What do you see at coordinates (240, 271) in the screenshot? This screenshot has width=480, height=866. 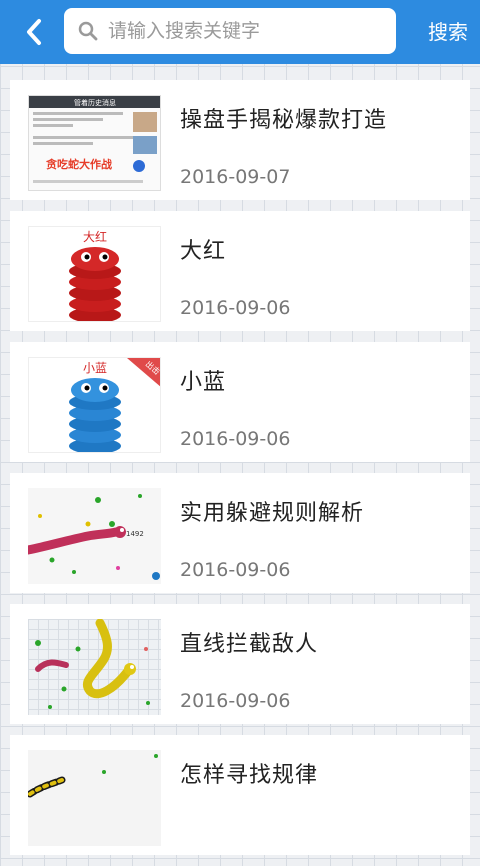 I see `list-item: 大红 大红 2016-09-06` at bounding box center [240, 271].